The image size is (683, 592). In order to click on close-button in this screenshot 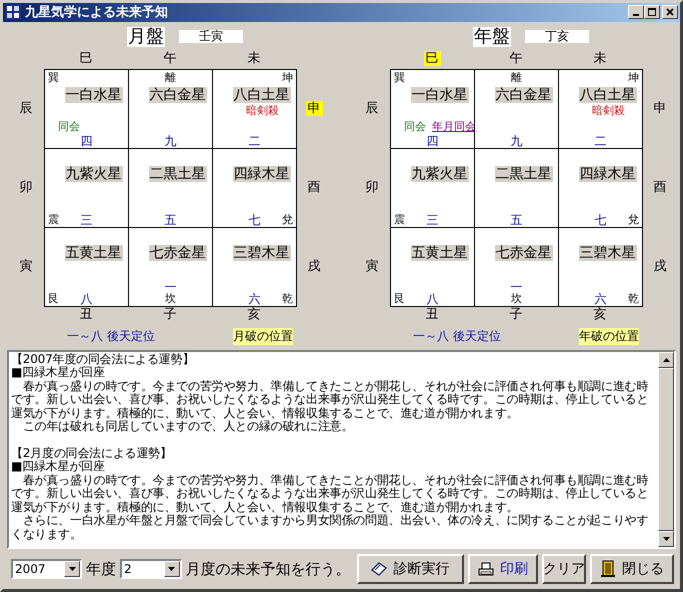, I will do `click(670, 12)`.